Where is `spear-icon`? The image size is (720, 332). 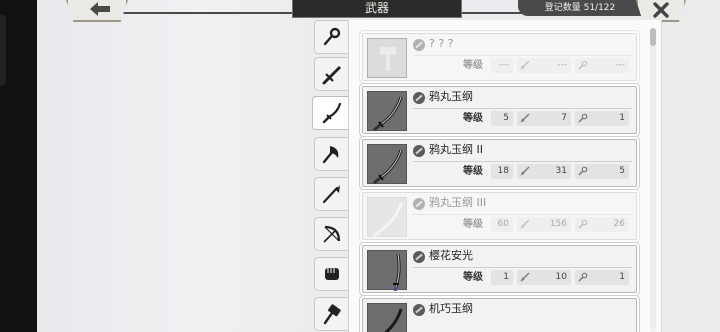
spear-icon is located at coordinates (331, 194).